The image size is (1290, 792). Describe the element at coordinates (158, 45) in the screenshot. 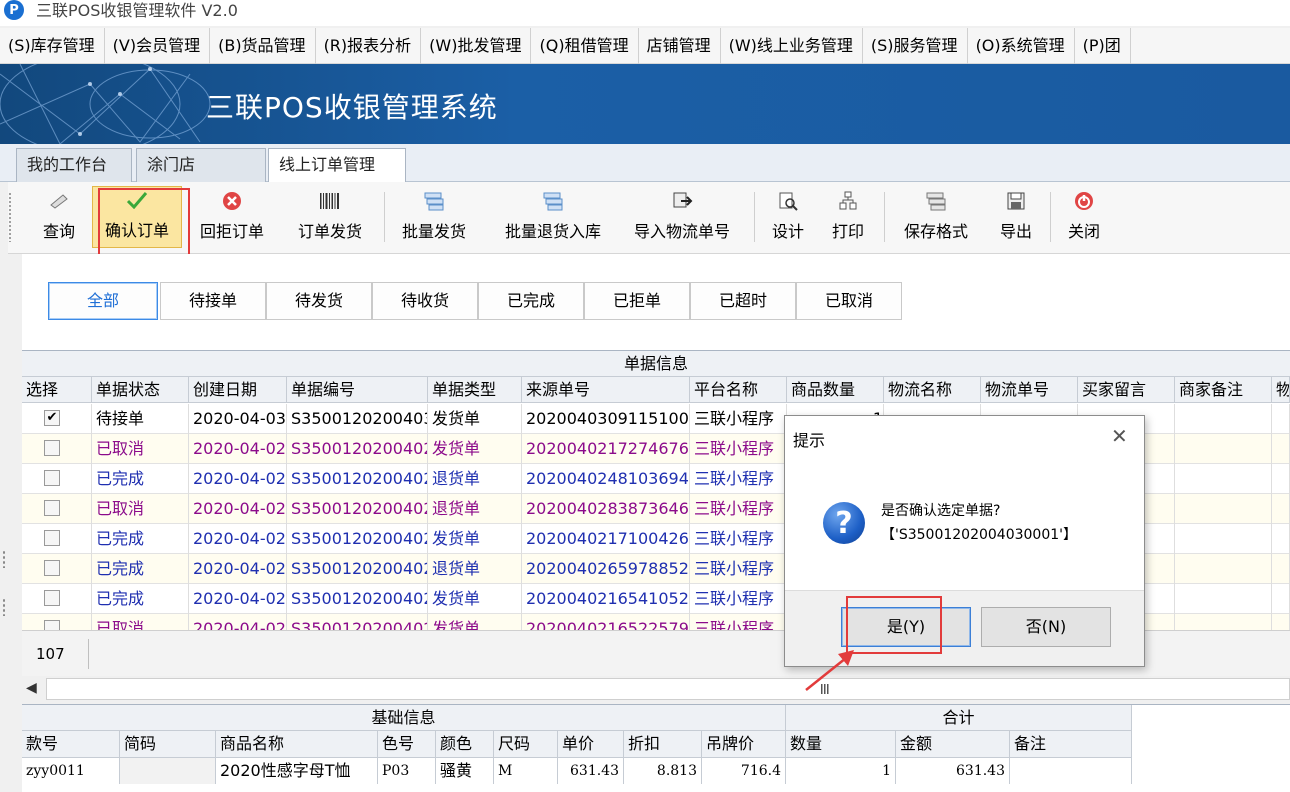

I see `menu-member: (V)会员管理` at that location.